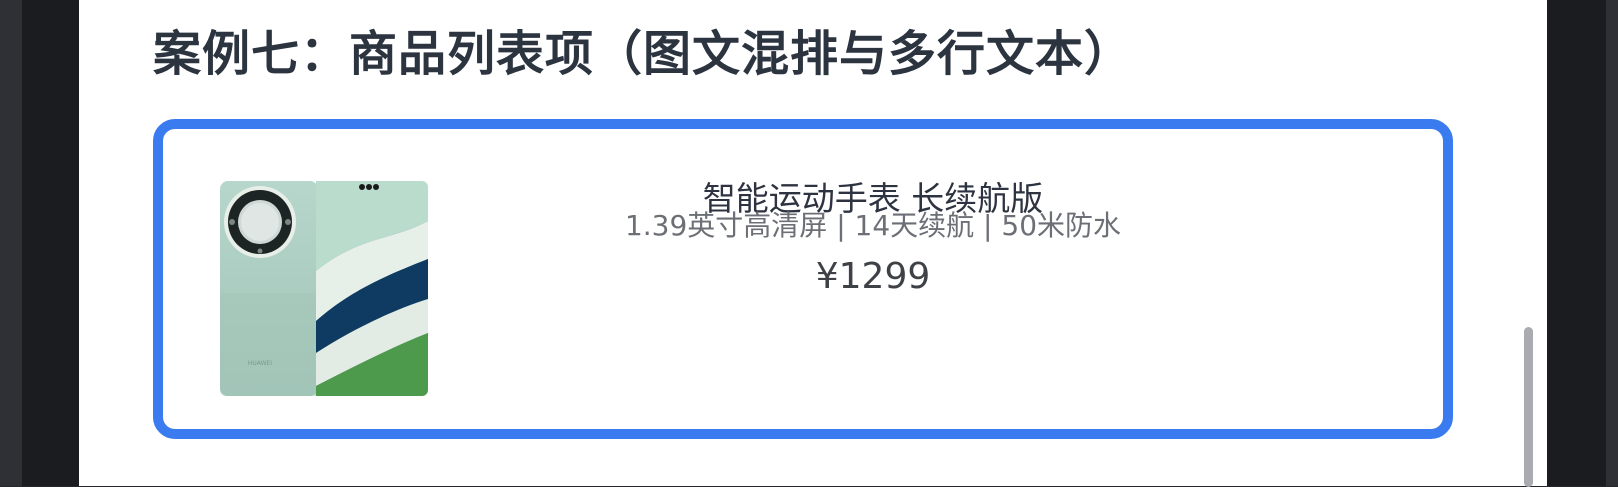 This screenshot has width=1618, height=487. What do you see at coordinates (1612, 243) in the screenshot?
I see `window-frame-right` at bounding box center [1612, 243].